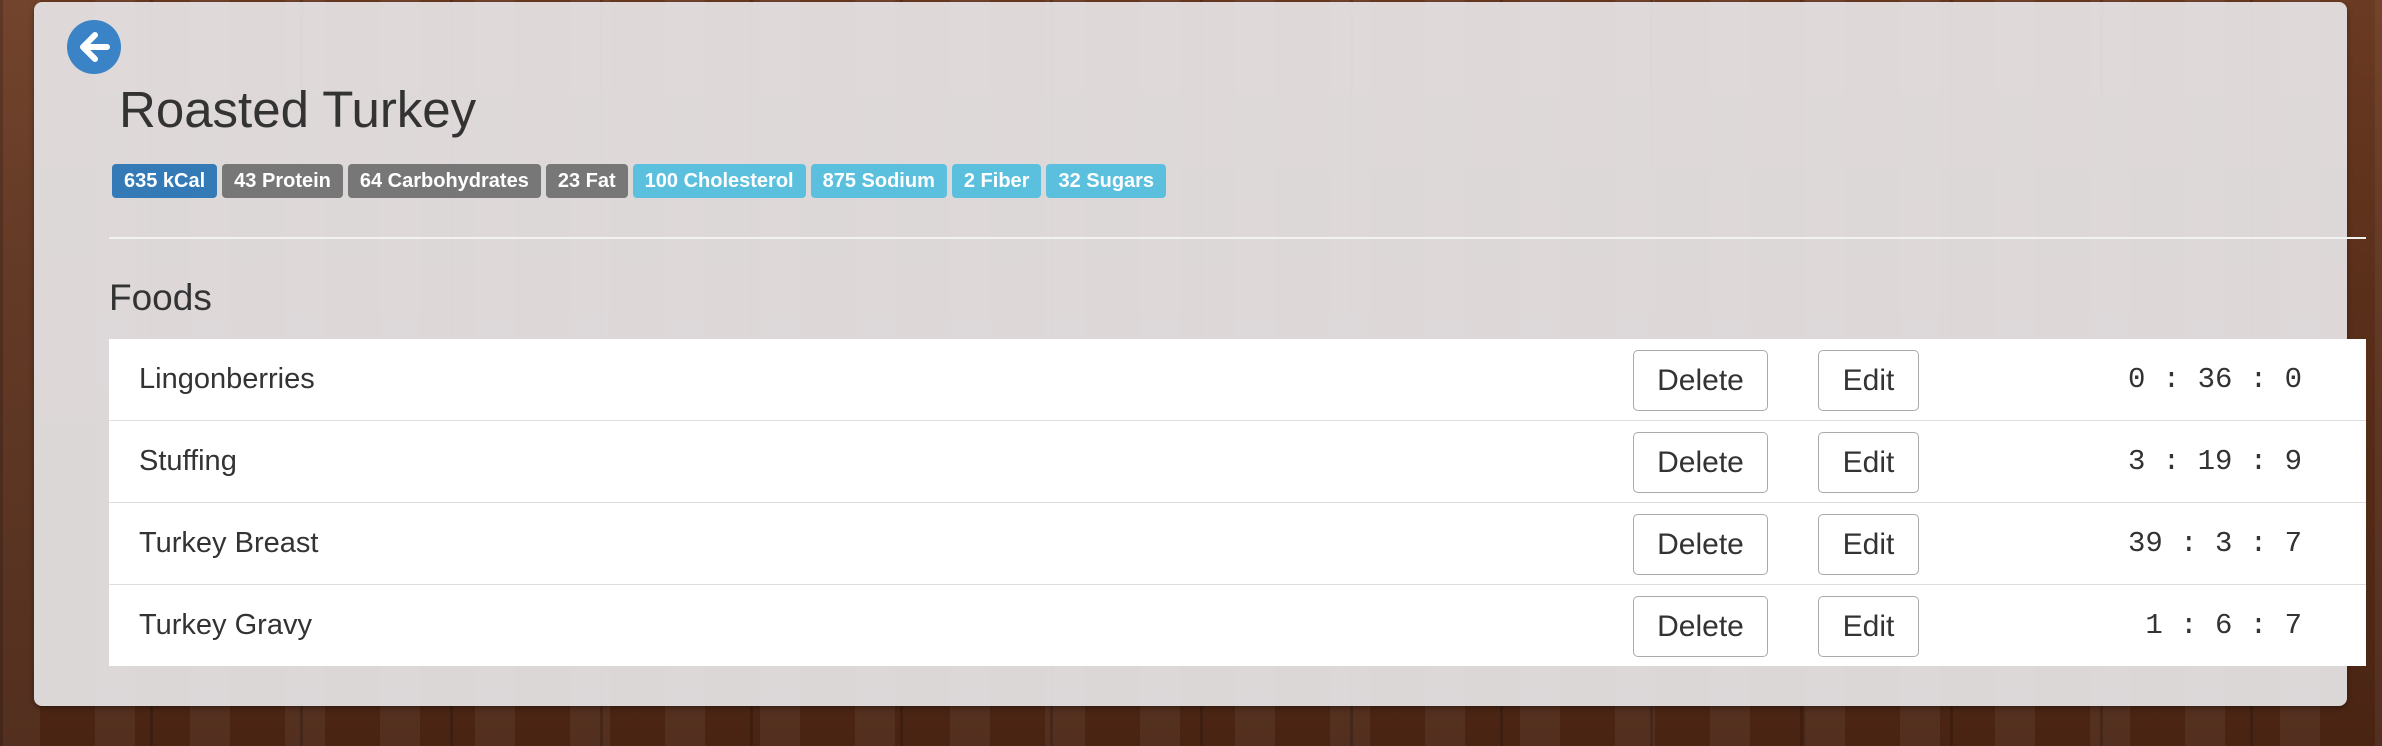  Describe the element at coordinates (586, 181) in the screenshot. I see `badge-fat: 23 Fat` at that location.